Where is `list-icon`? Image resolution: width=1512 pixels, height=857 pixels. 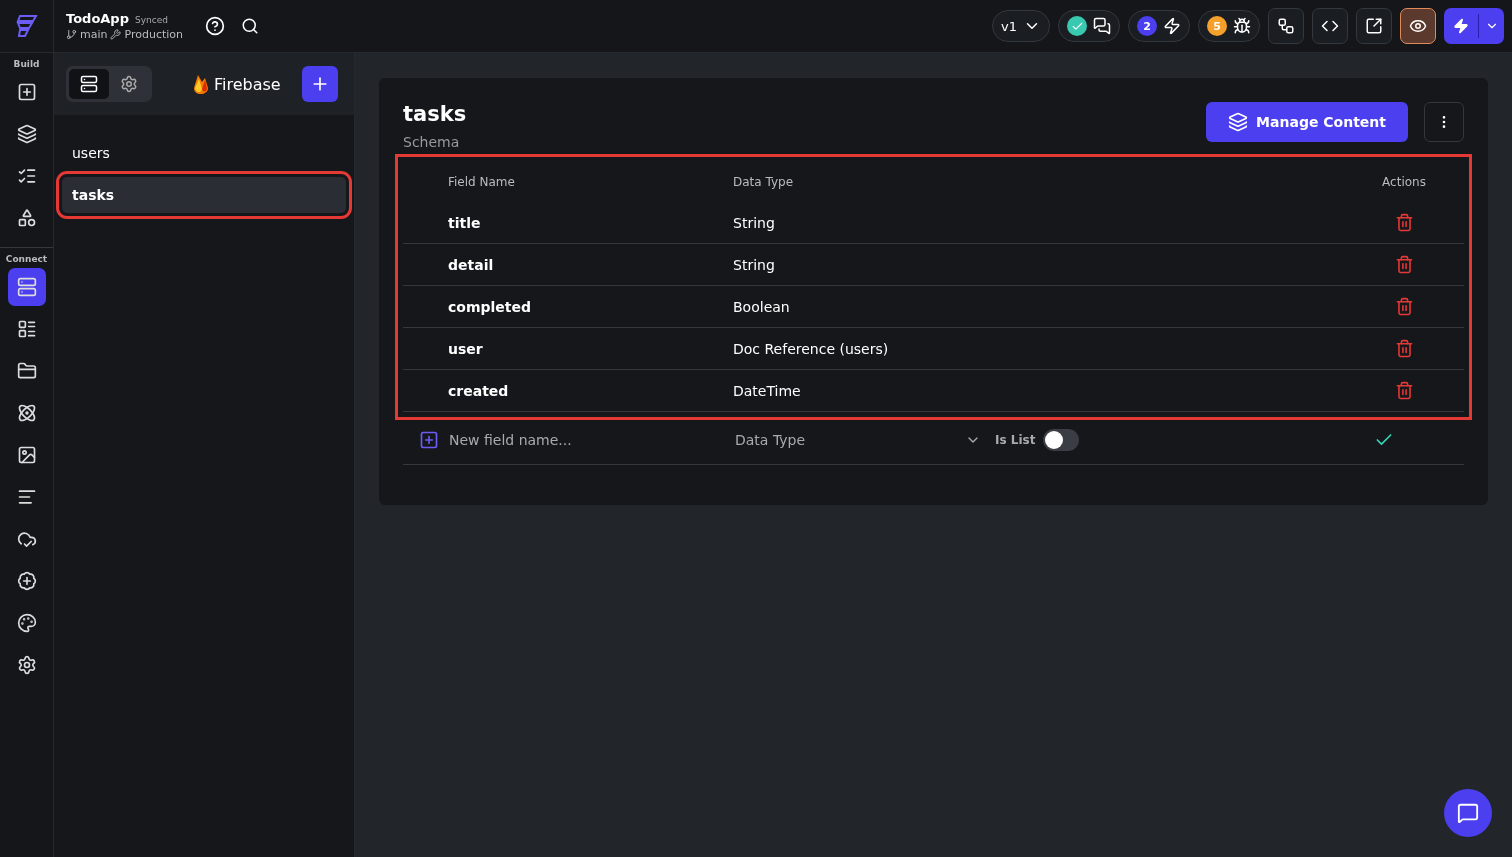
list-icon is located at coordinates (26, 176).